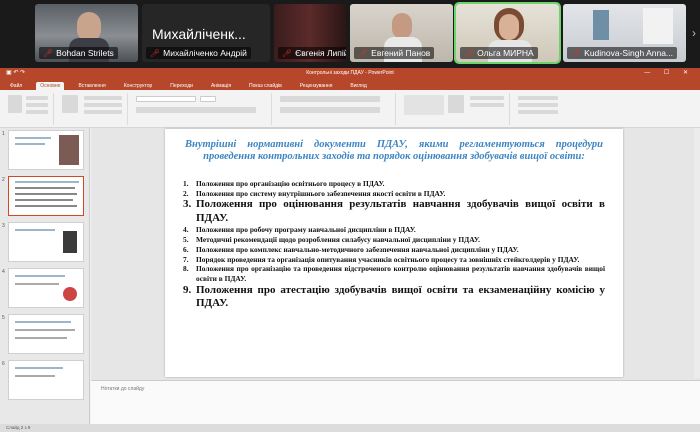 This screenshot has width=700, height=432. I want to click on font-format-buttons, so click(196, 110).